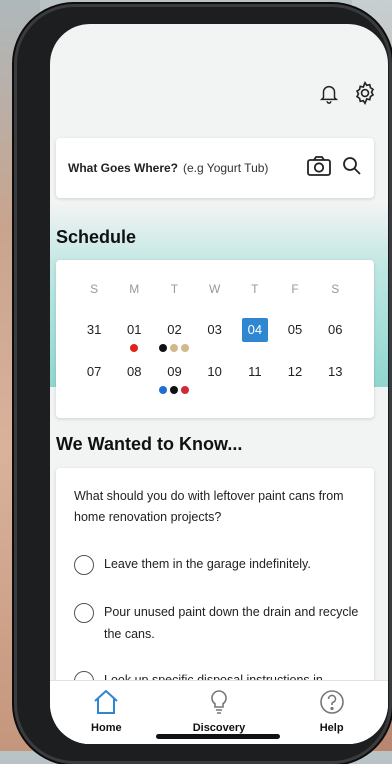  What do you see at coordinates (134, 289) in the screenshot?
I see `weekday-label: M` at bounding box center [134, 289].